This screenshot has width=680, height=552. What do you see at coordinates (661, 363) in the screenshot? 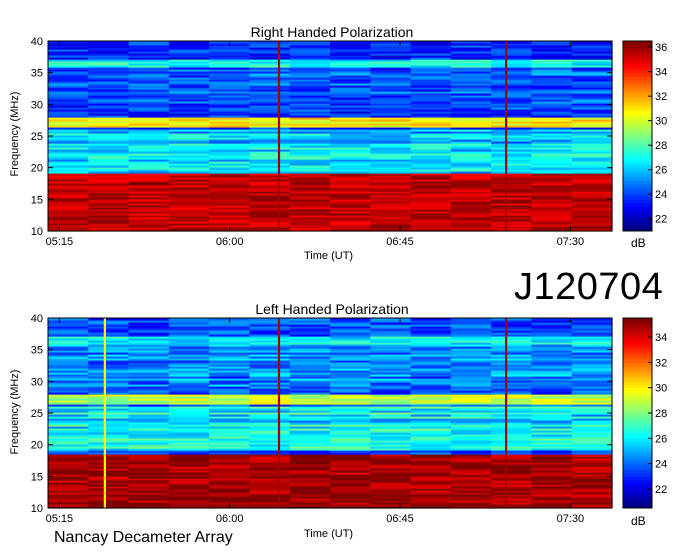
I see `colorbar-tick-label: 32` at bounding box center [661, 363].